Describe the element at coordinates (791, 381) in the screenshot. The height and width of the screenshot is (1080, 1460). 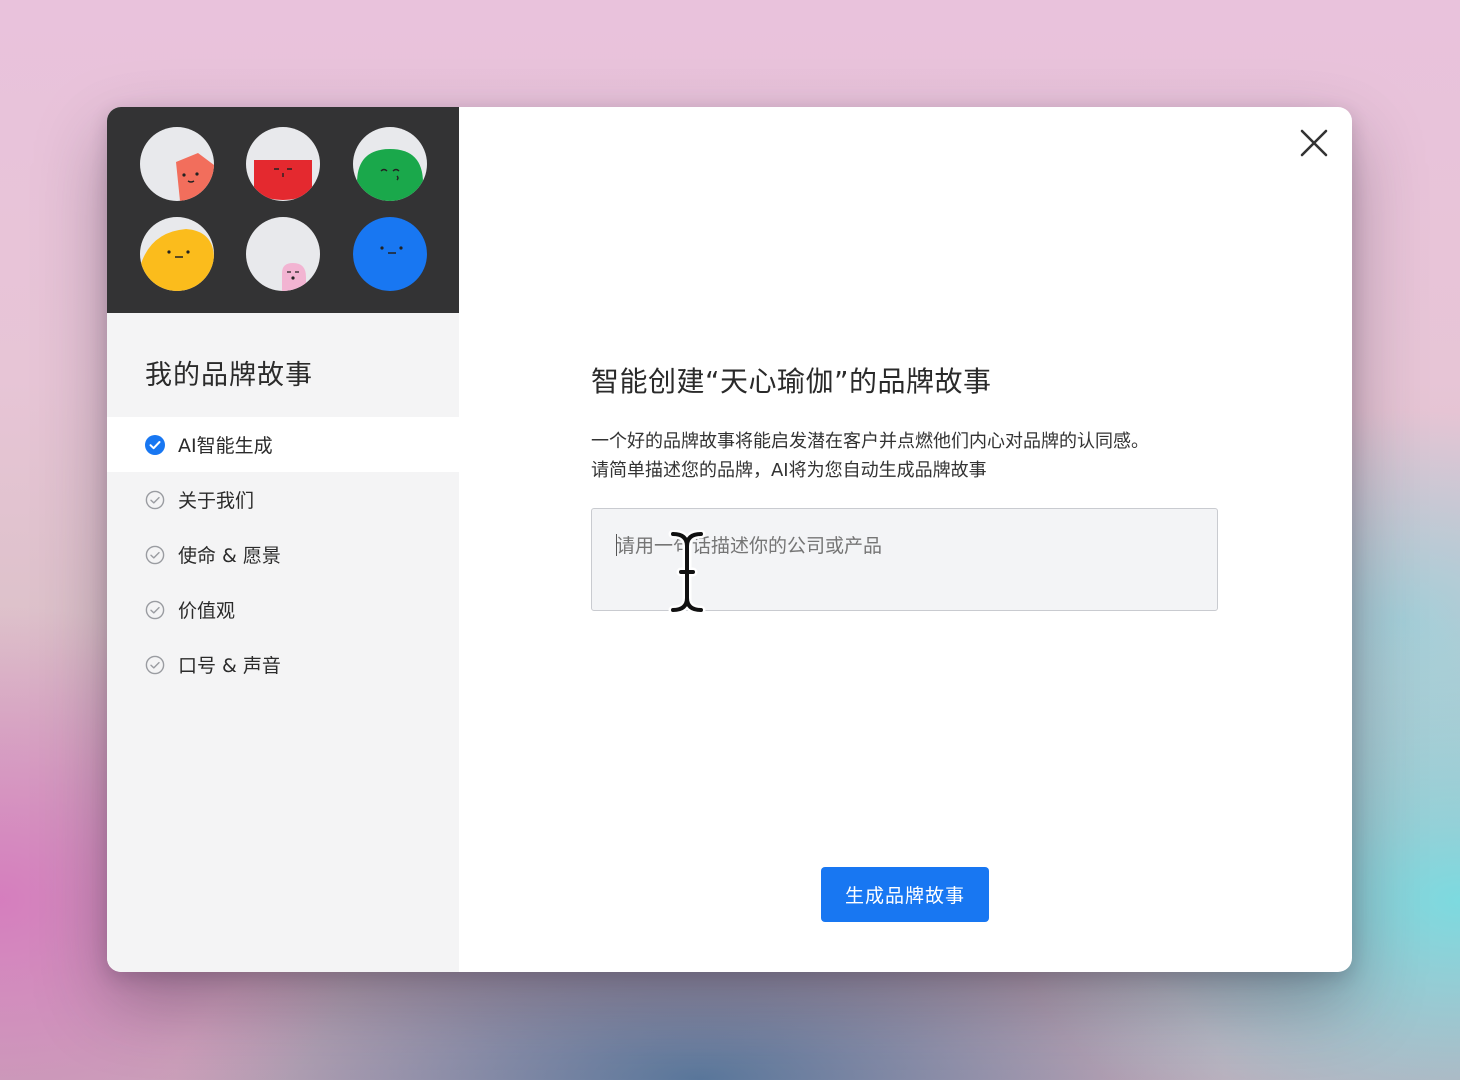
I see `page-title: 智能创建“天心瑜伽”的品牌故事` at that location.